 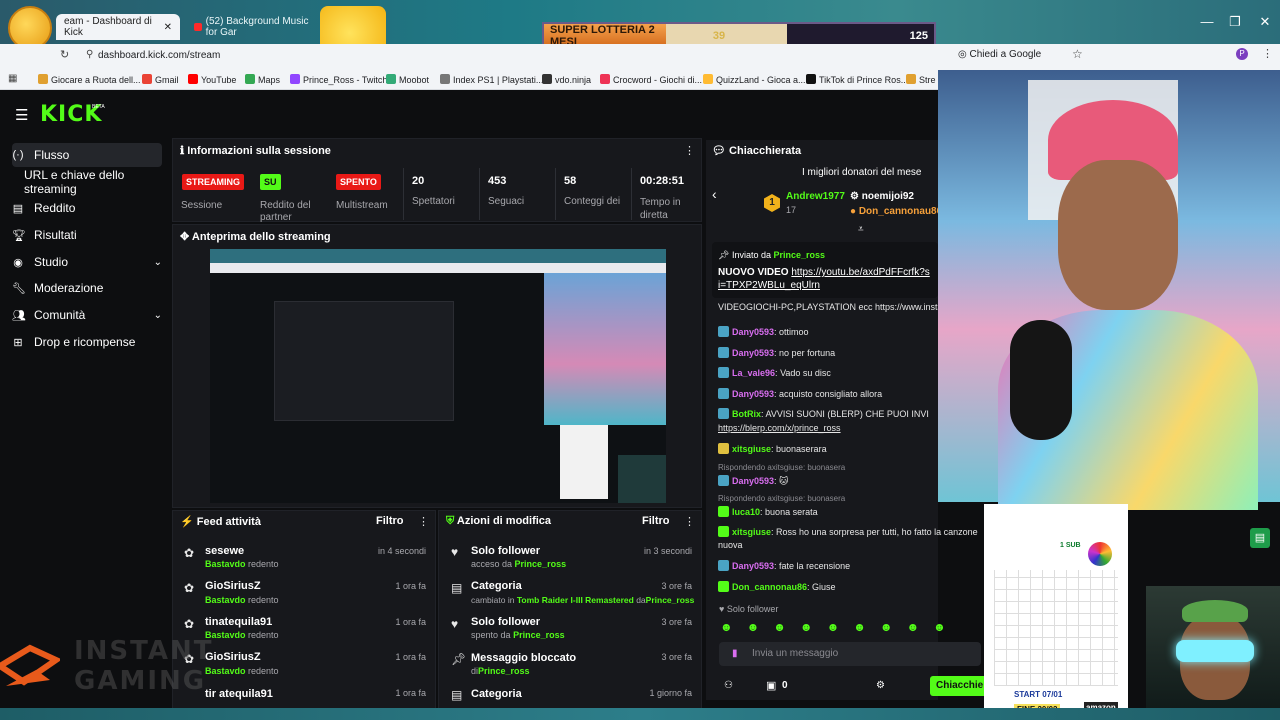 What do you see at coordinates (87, 155) in the screenshot?
I see `sidebar-item-flusso: (·) Flusso` at bounding box center [87, 155].